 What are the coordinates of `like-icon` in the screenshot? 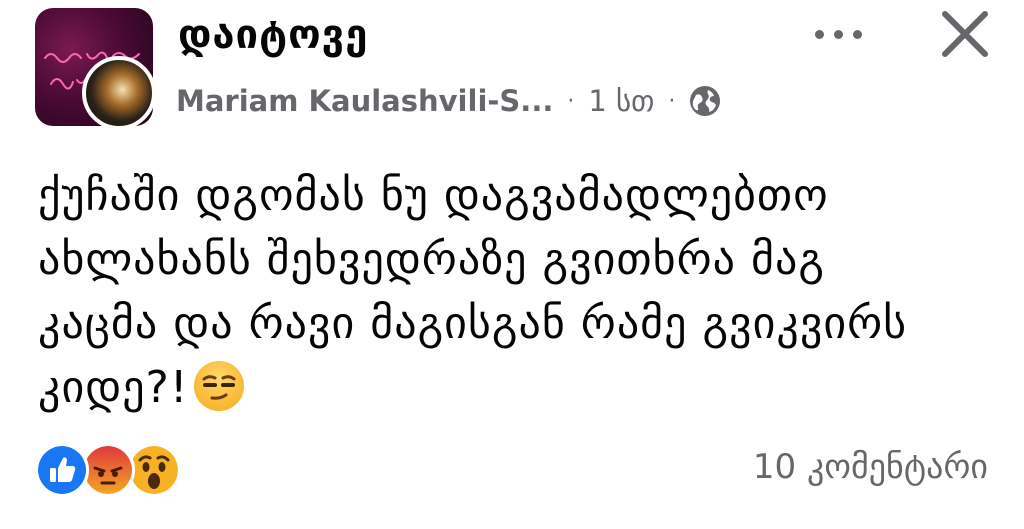 It's located at (62, 470).